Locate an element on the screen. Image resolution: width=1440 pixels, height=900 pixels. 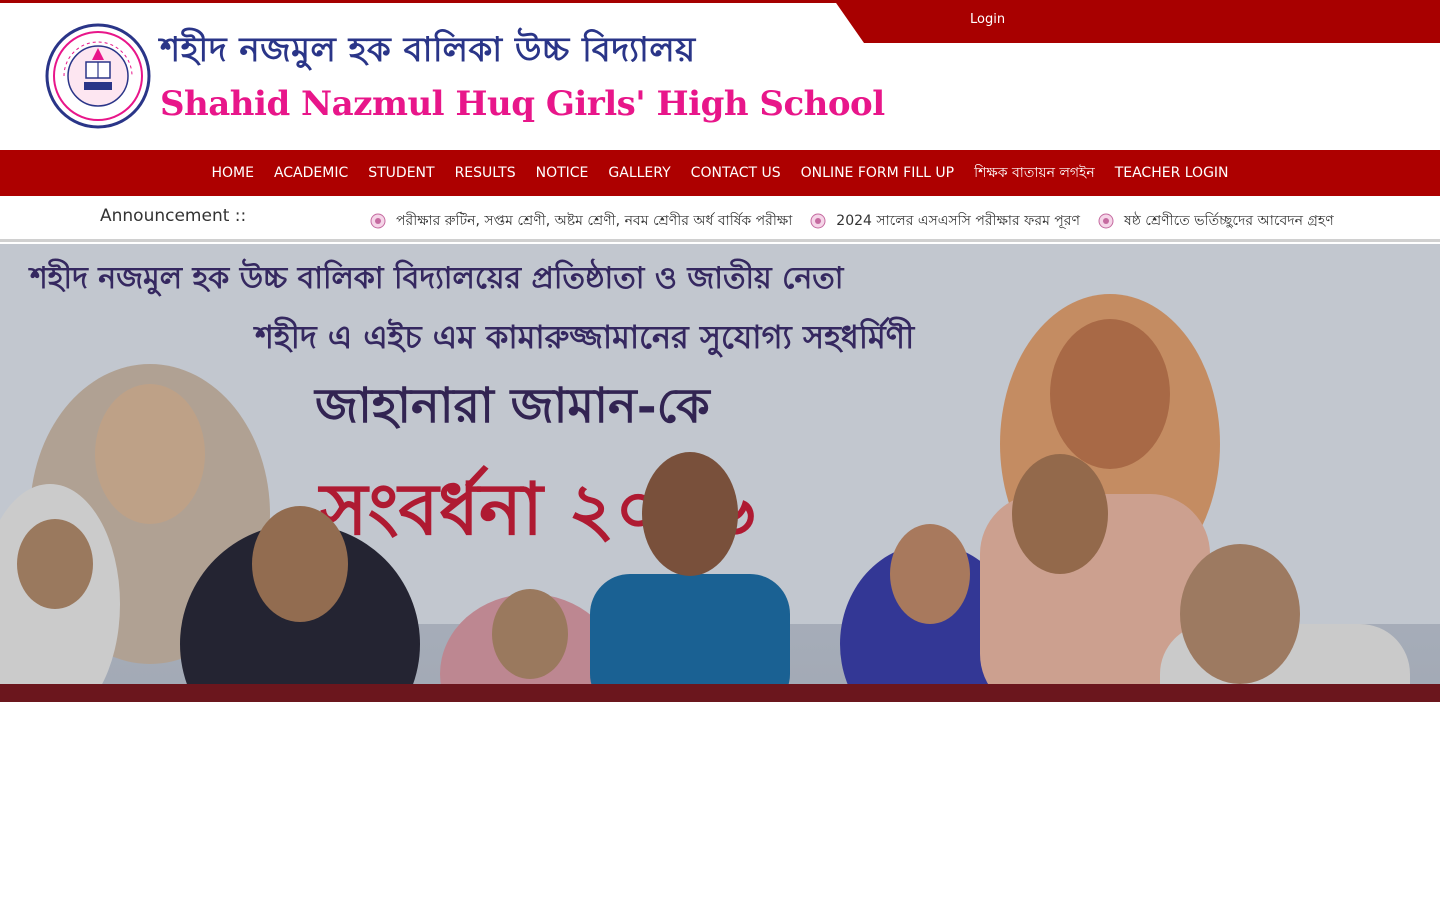
nav-results: RESULTS is located at coordinates (485, 173).